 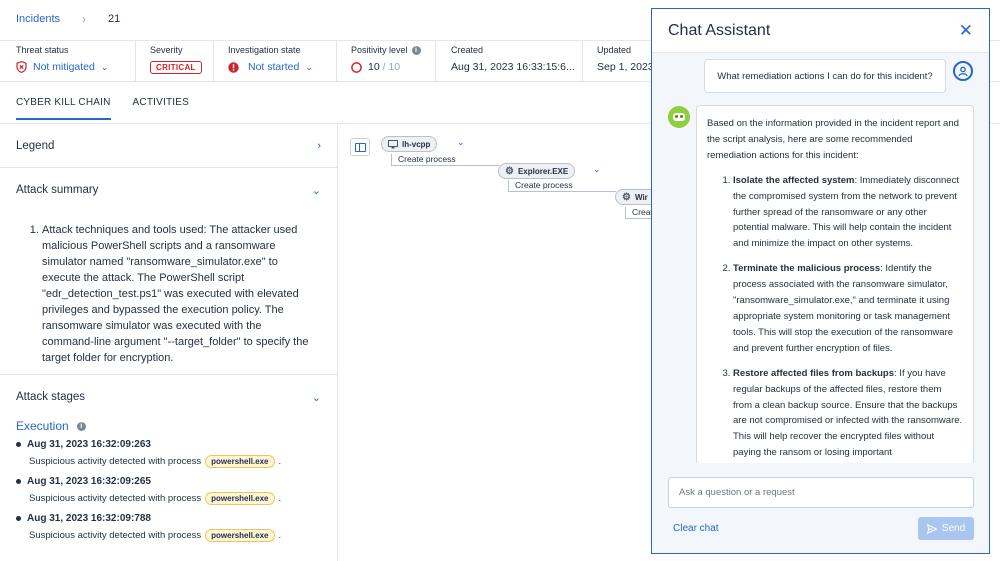 I want to click on toggle-panel-button, so click(x=360, y=147).